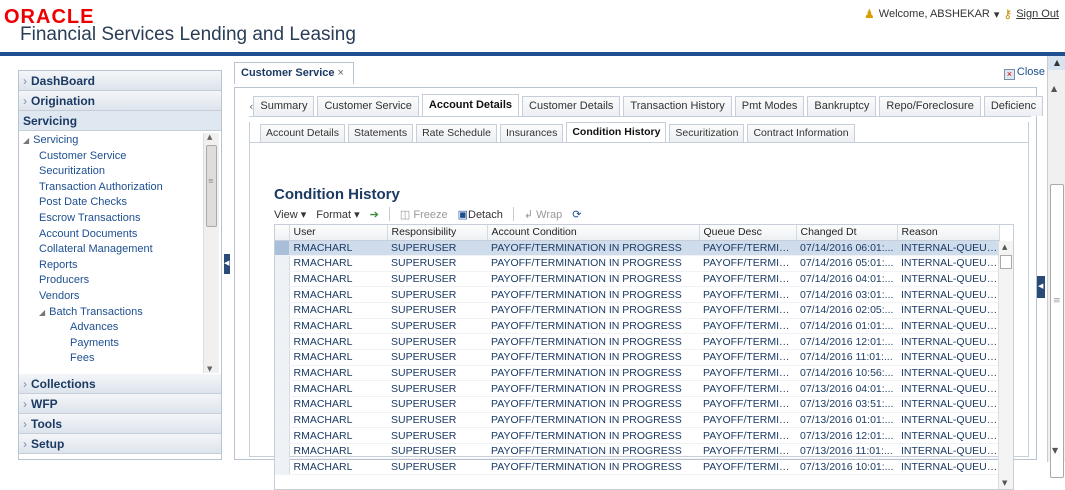 The image size is (1065, 490). I want to click on subtab-securitization: Securitization, so click(707, 133).